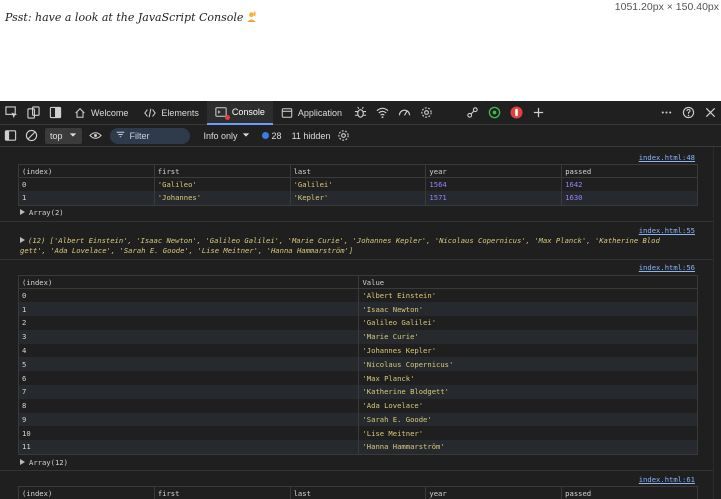 This screenshot has width=721, height=499. Describe the element at coordinates (383, 113) in the screenshot. I see `network-wifi-icon` at that location.